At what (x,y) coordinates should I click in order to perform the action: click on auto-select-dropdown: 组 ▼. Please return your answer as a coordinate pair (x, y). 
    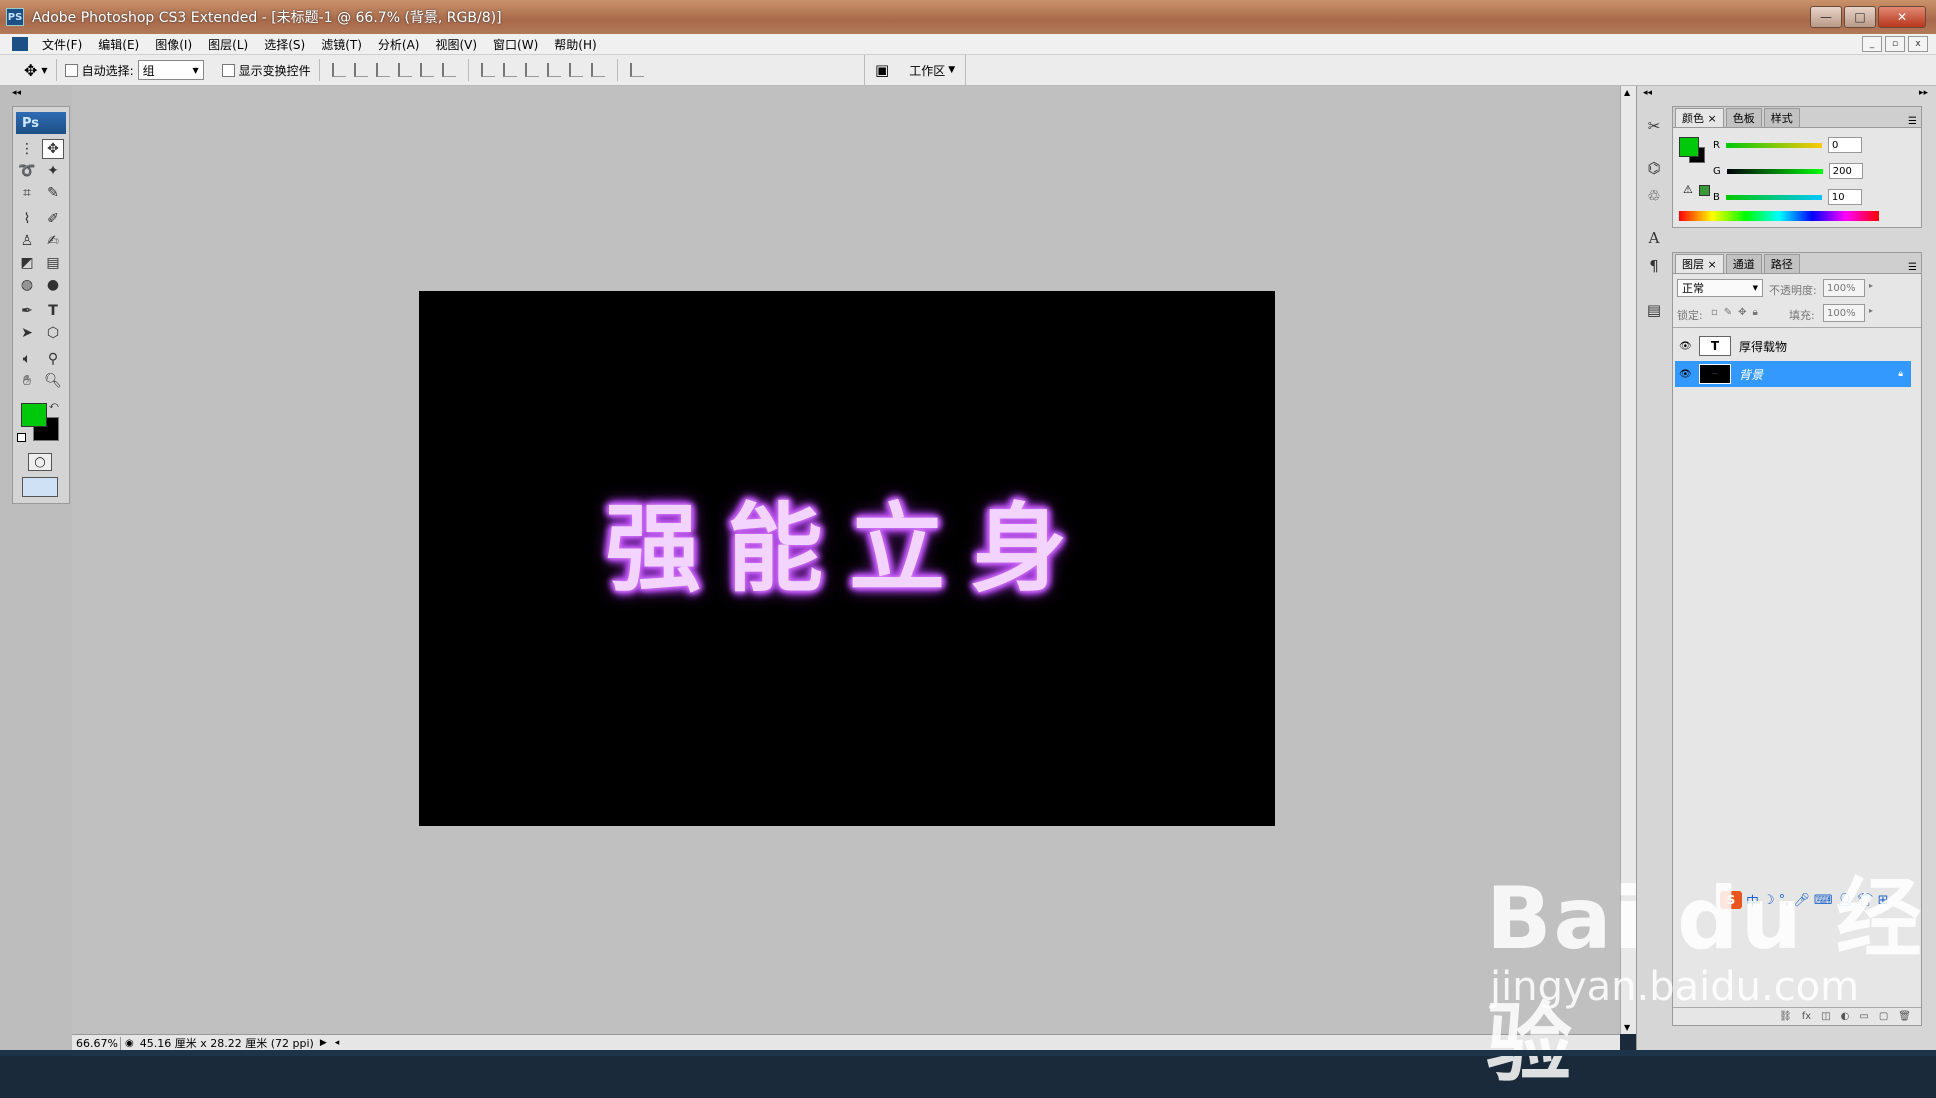
    Looking at the image, I should click on (170, 70).